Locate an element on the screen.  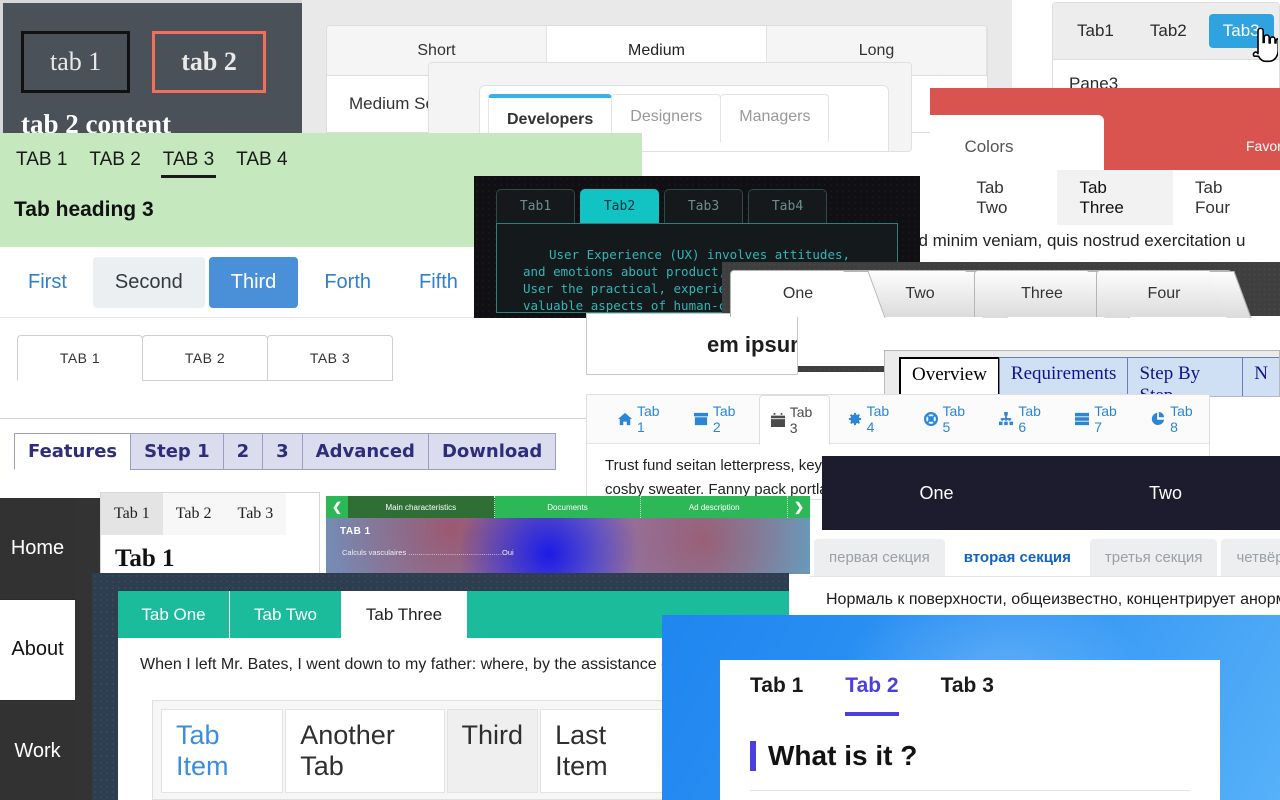
tab-label: Tab 8 is located at coordinates (1181, 419).